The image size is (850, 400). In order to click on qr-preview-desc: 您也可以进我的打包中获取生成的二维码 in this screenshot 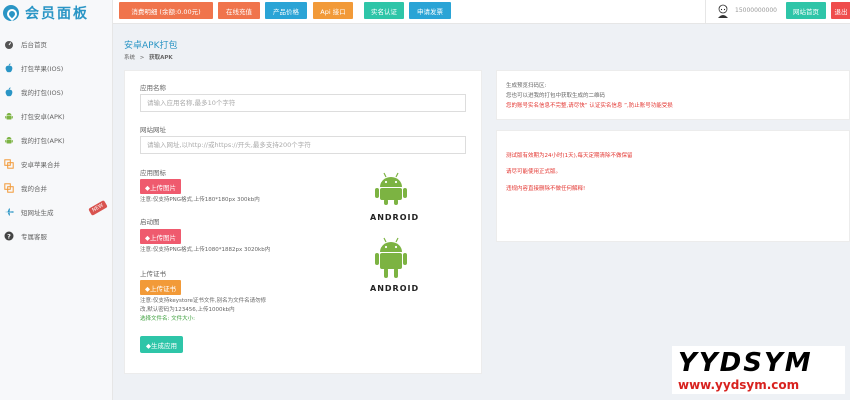, I will do `click(556, 96)`.